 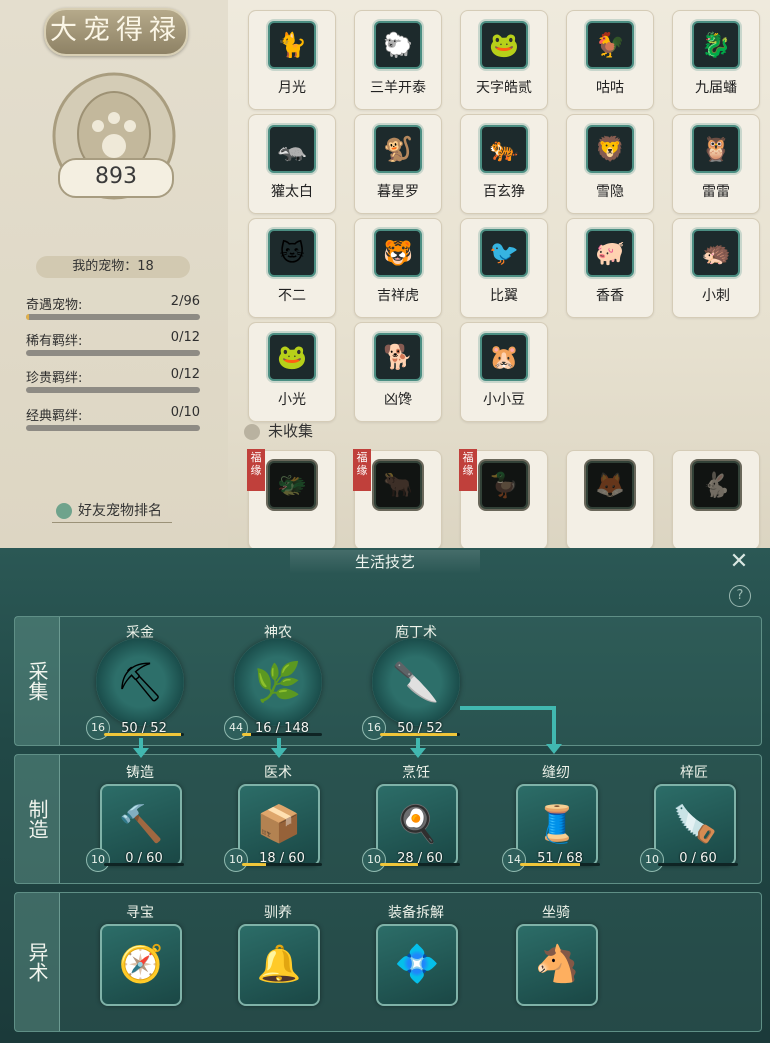 I want to click on pet-name: 天字皓贰, so click(x=504, y=88).